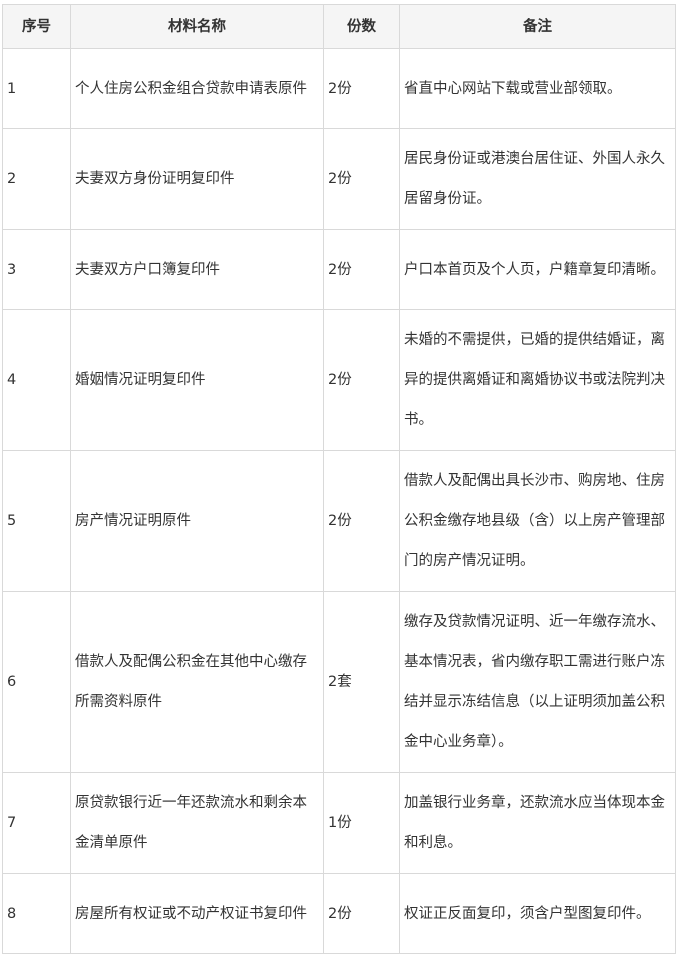  Describe the element at coordinates (537, 823) in the screenshot. I see `row-note: 加盖银行业务章，还款流水应当体现本金和利息。` at that location.